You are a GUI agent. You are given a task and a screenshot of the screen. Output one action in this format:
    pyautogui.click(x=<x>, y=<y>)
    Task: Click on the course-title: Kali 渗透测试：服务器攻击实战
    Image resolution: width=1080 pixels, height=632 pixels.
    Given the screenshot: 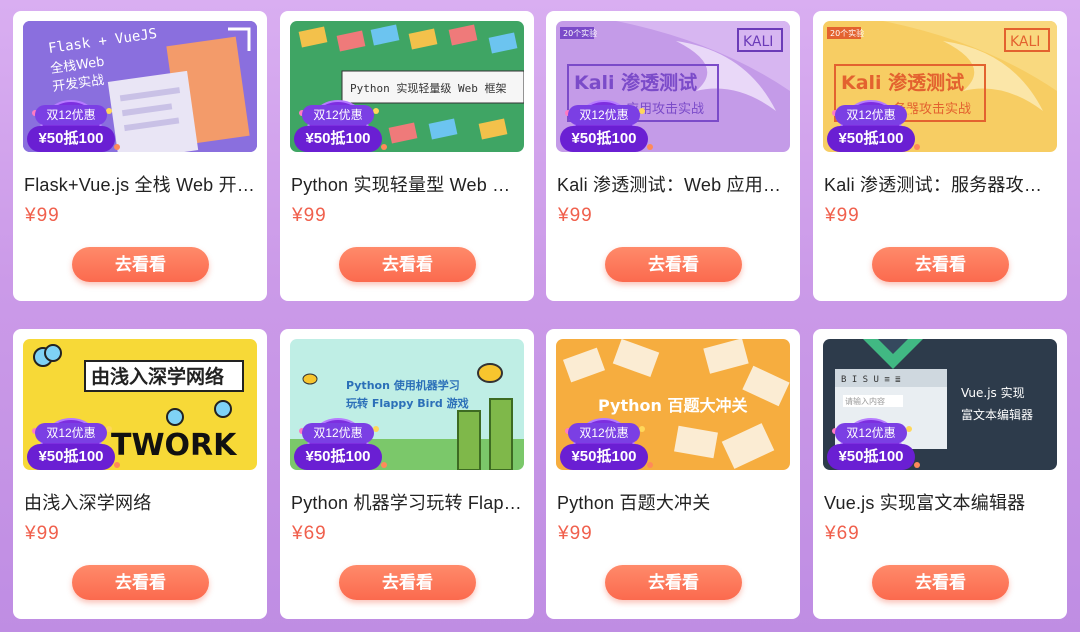 What is the action you would take?
    pyautogui.click(x=940, y=184)
    